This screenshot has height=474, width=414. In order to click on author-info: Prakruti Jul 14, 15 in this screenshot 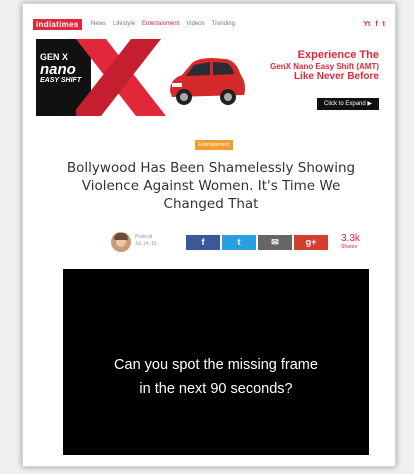, I will do `click(159, 241)`.